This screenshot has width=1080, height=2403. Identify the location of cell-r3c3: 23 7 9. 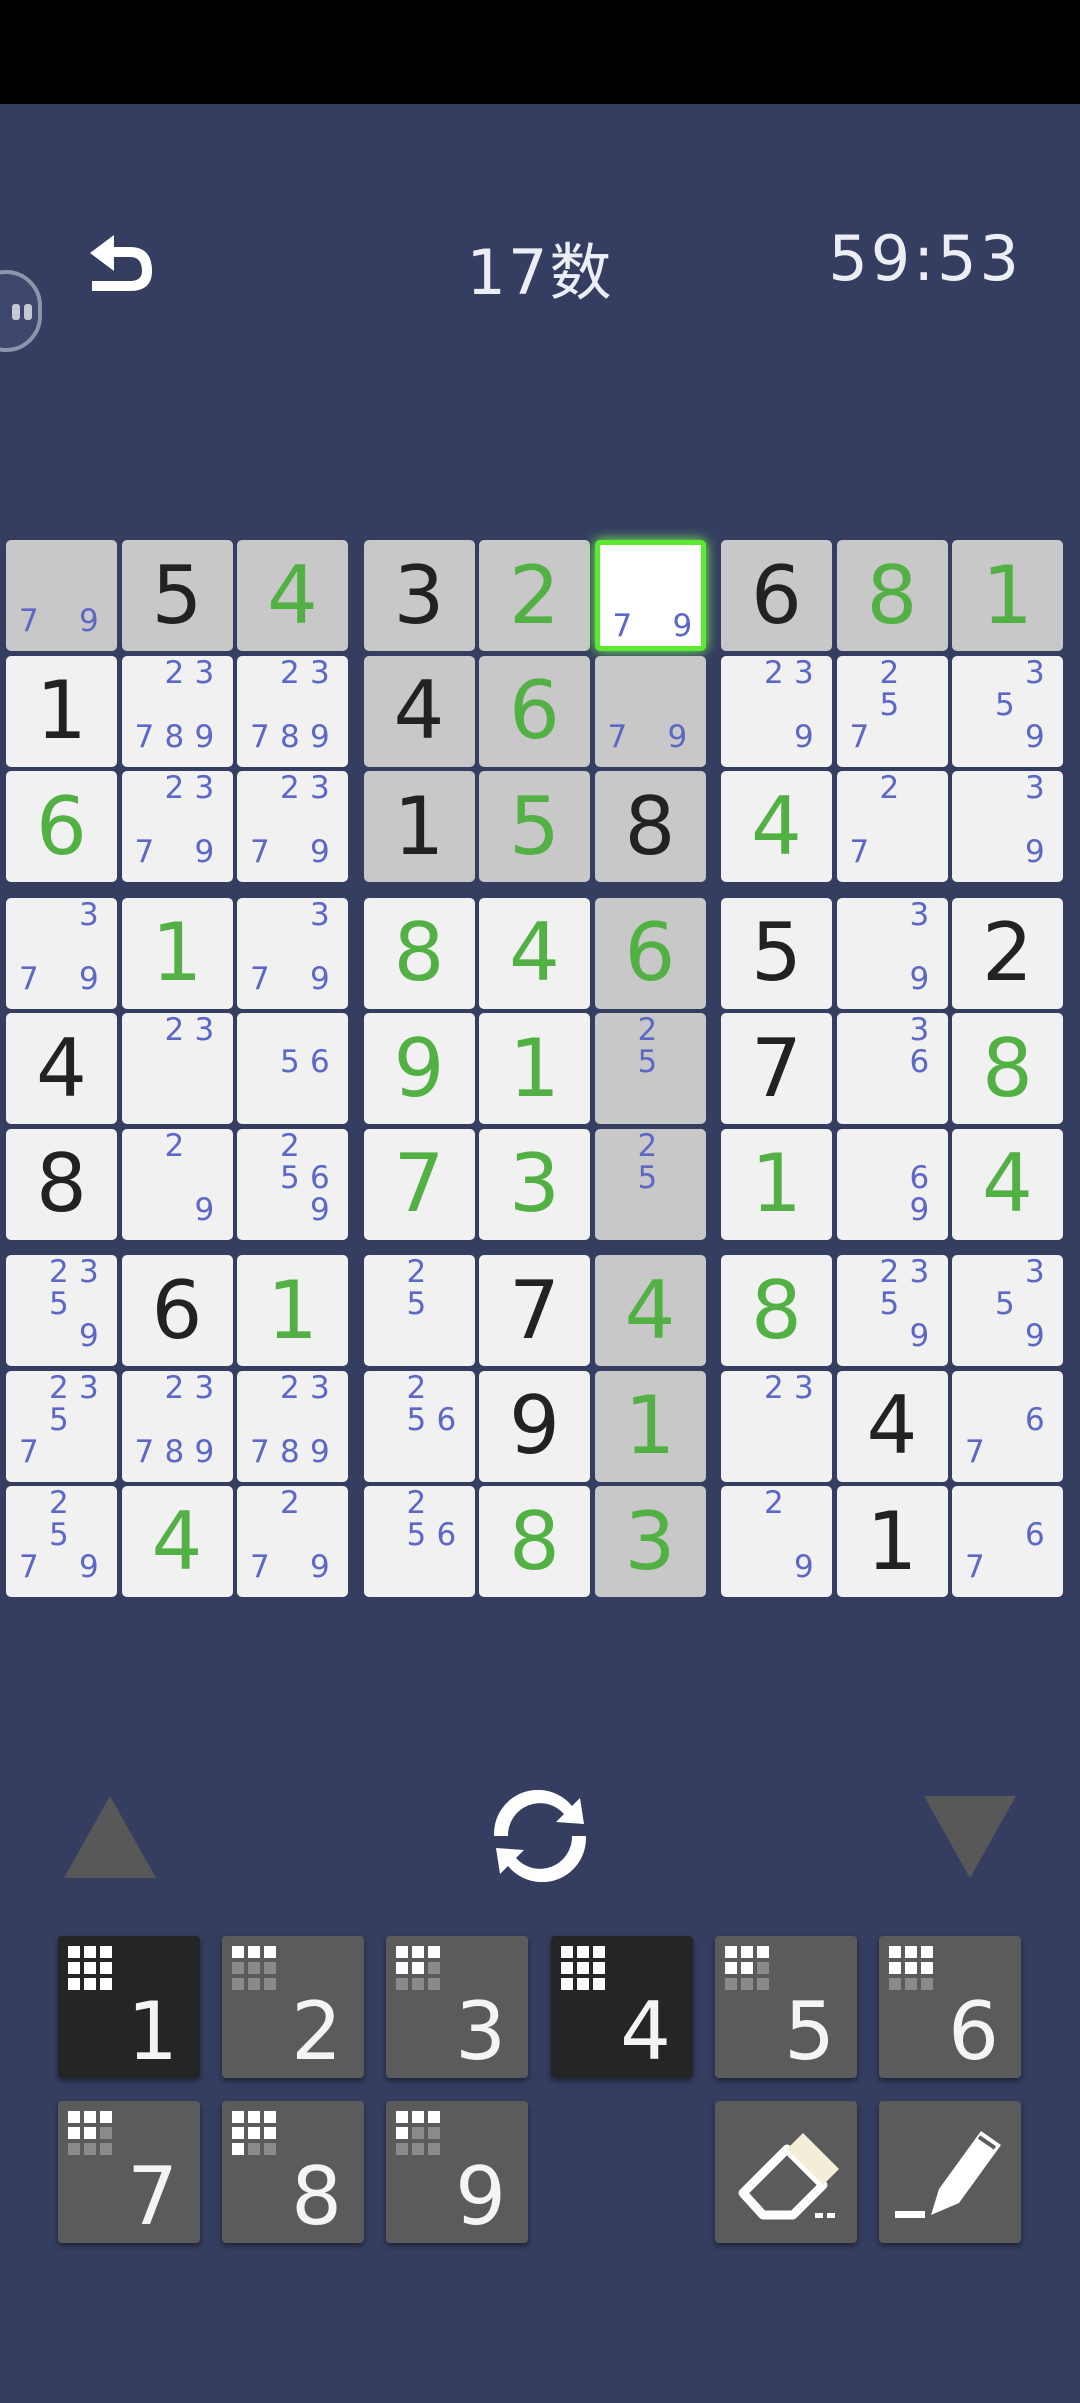
(292, 826).